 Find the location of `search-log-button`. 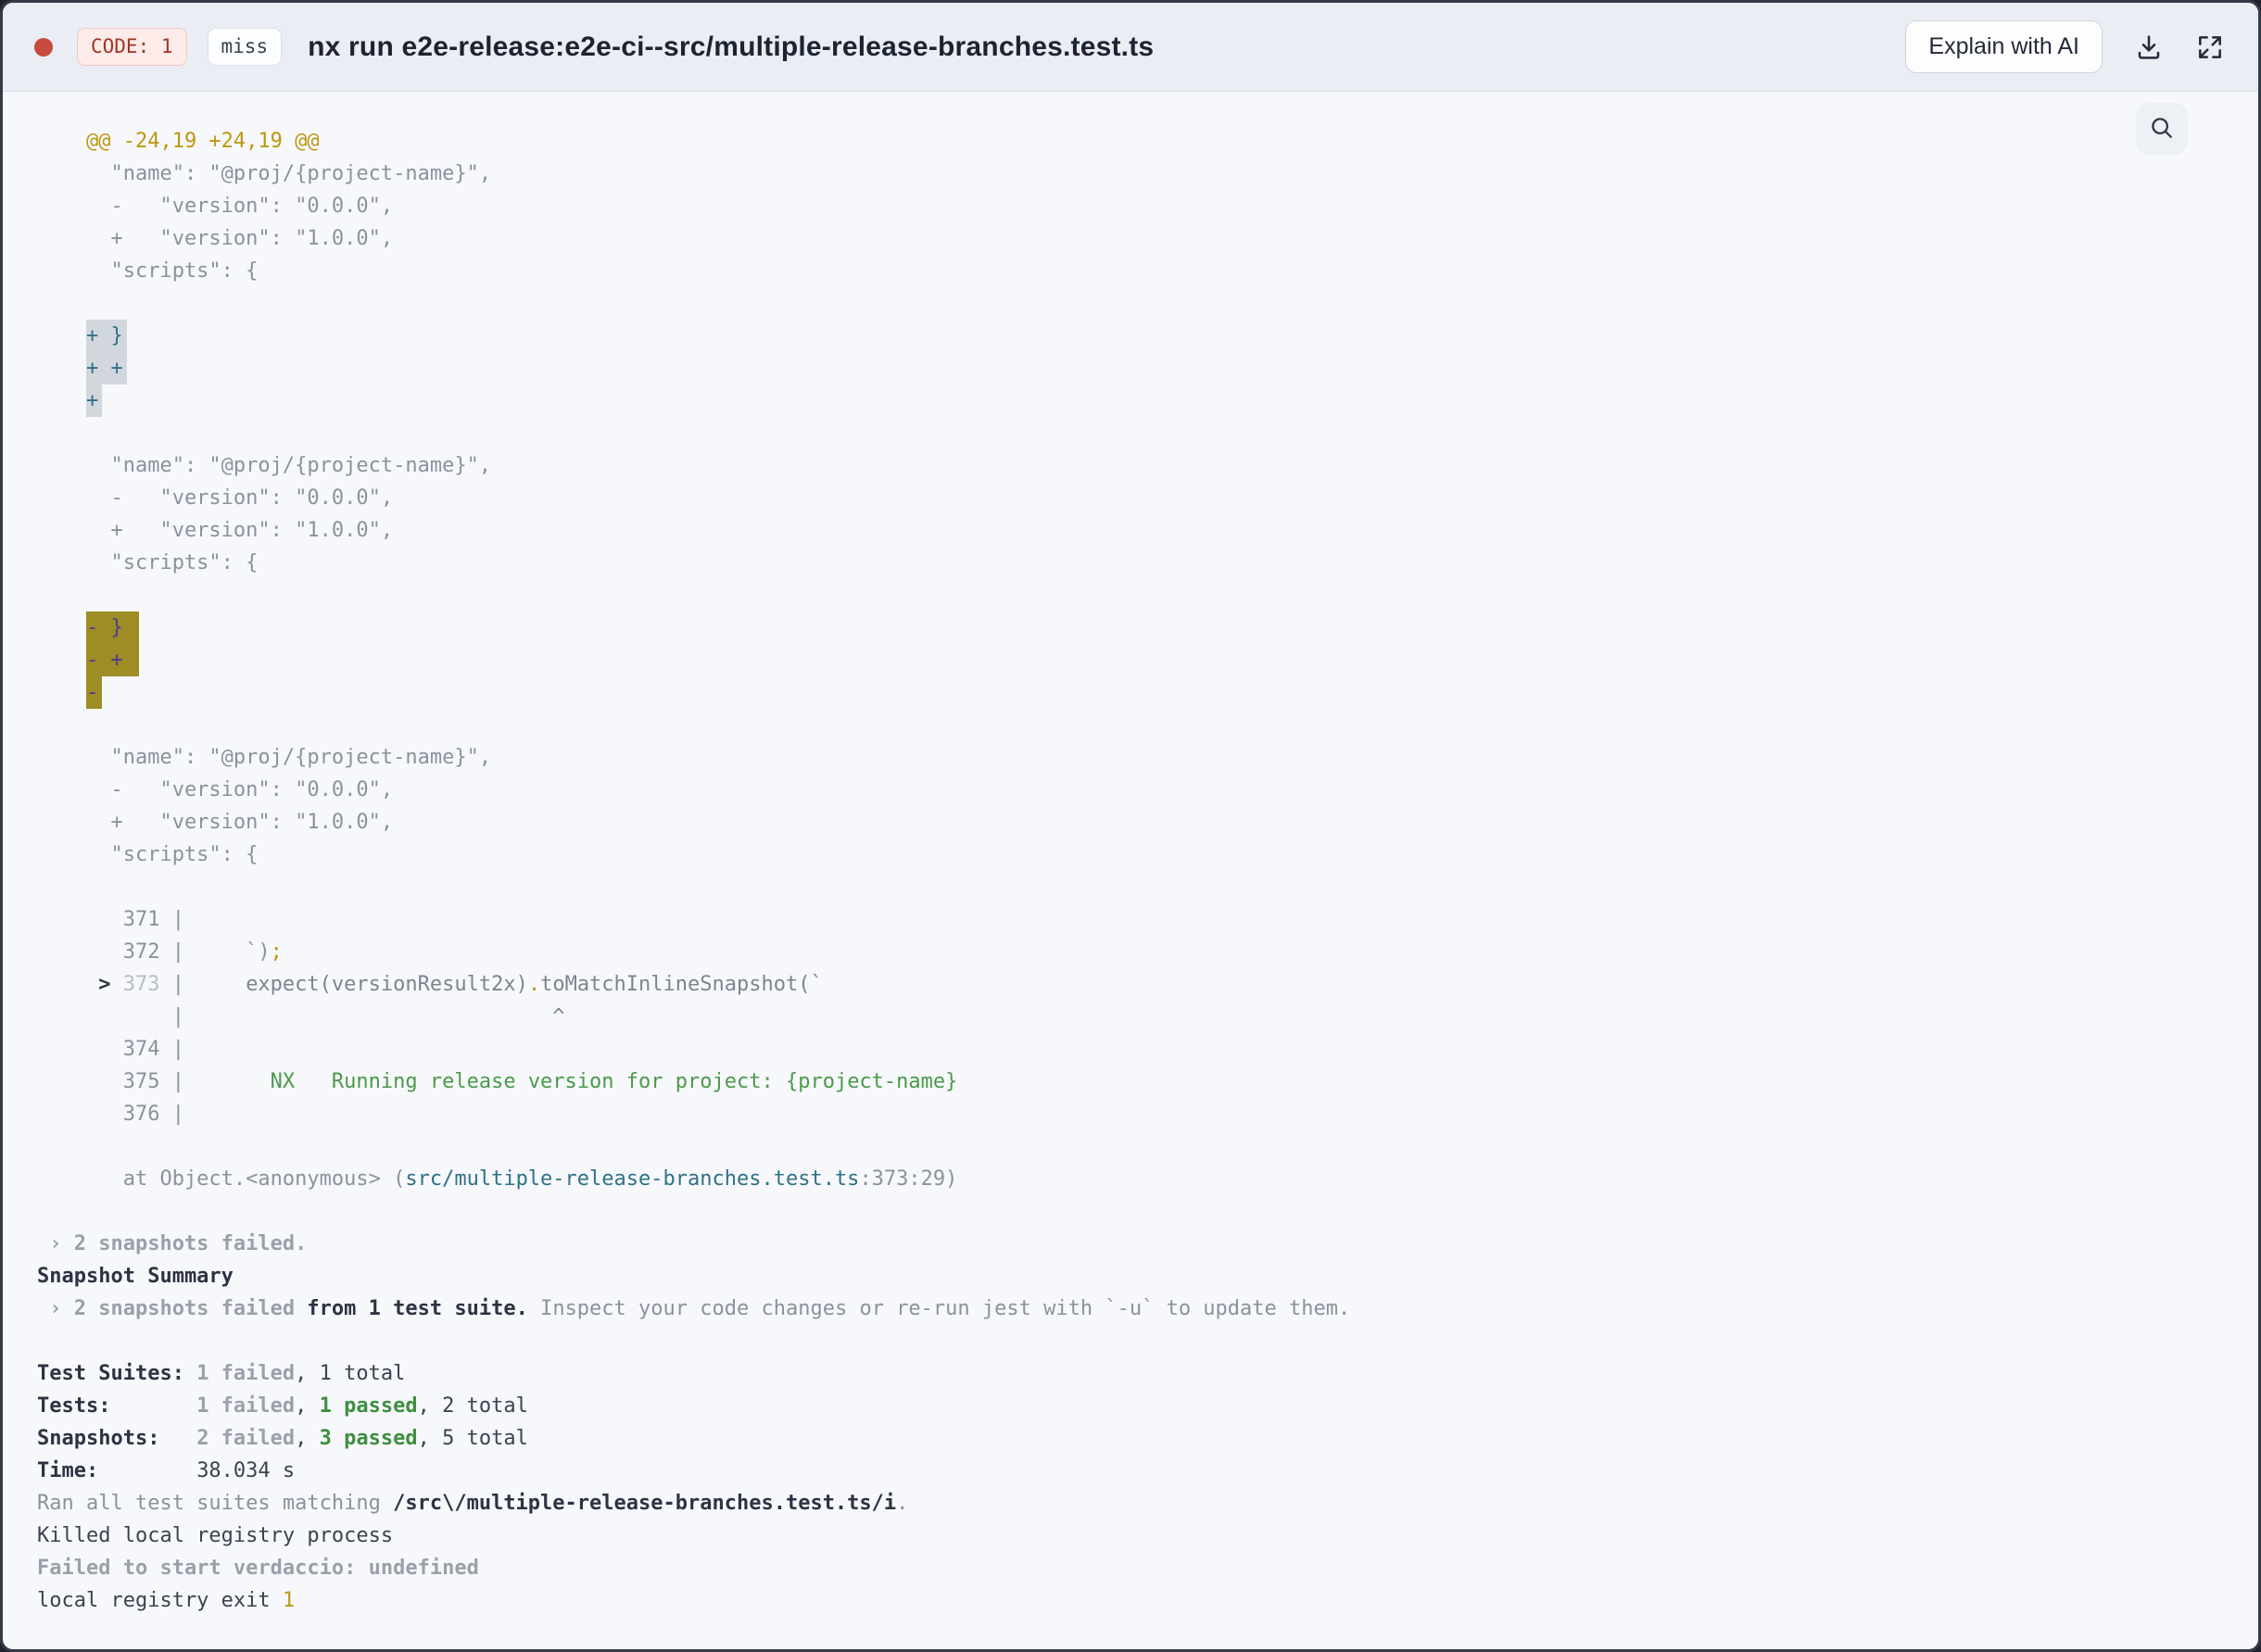

search-log-button is located at coordinates (2162, 129).